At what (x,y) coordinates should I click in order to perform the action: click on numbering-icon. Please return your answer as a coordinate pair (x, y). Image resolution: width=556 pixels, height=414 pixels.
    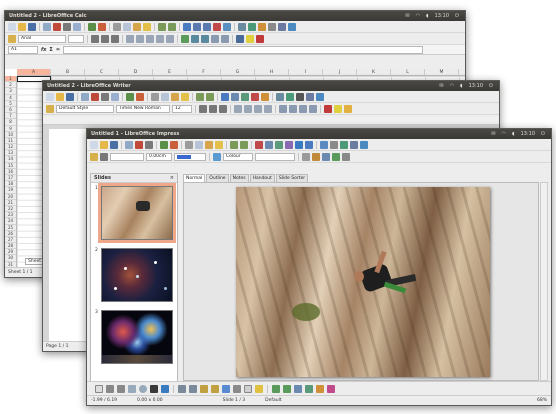
    Looking at the image, I should click on (283, 108).